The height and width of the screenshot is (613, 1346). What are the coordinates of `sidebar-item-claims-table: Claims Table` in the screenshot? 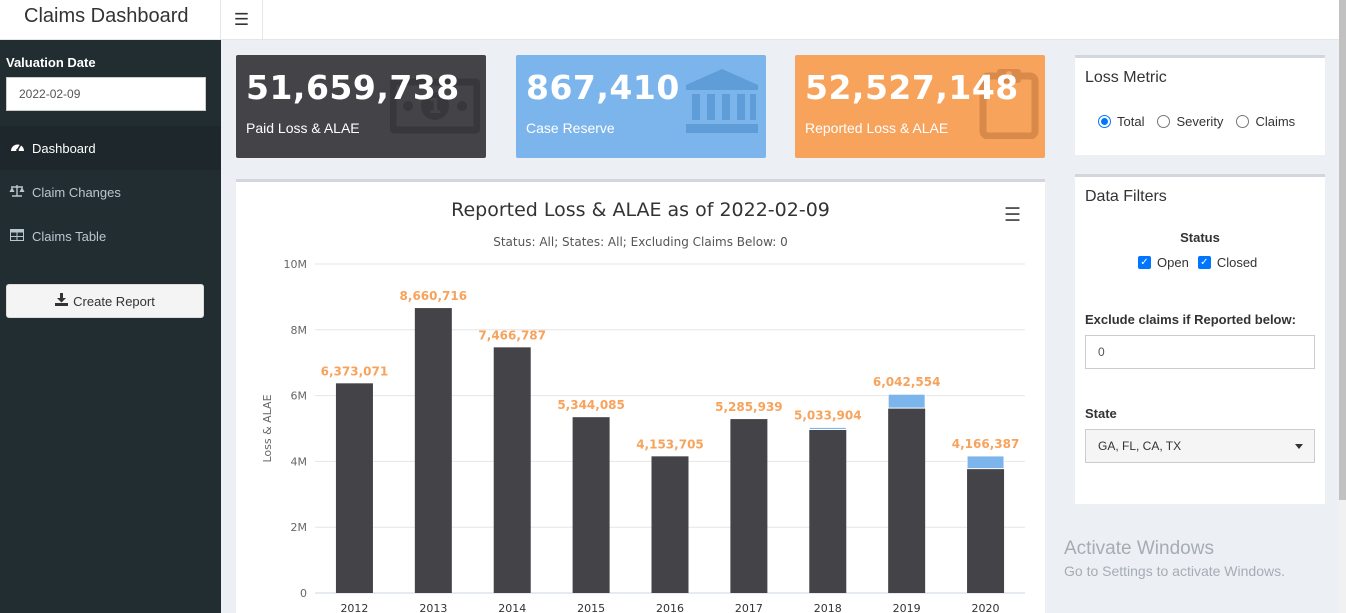 It's located at (110, 236).